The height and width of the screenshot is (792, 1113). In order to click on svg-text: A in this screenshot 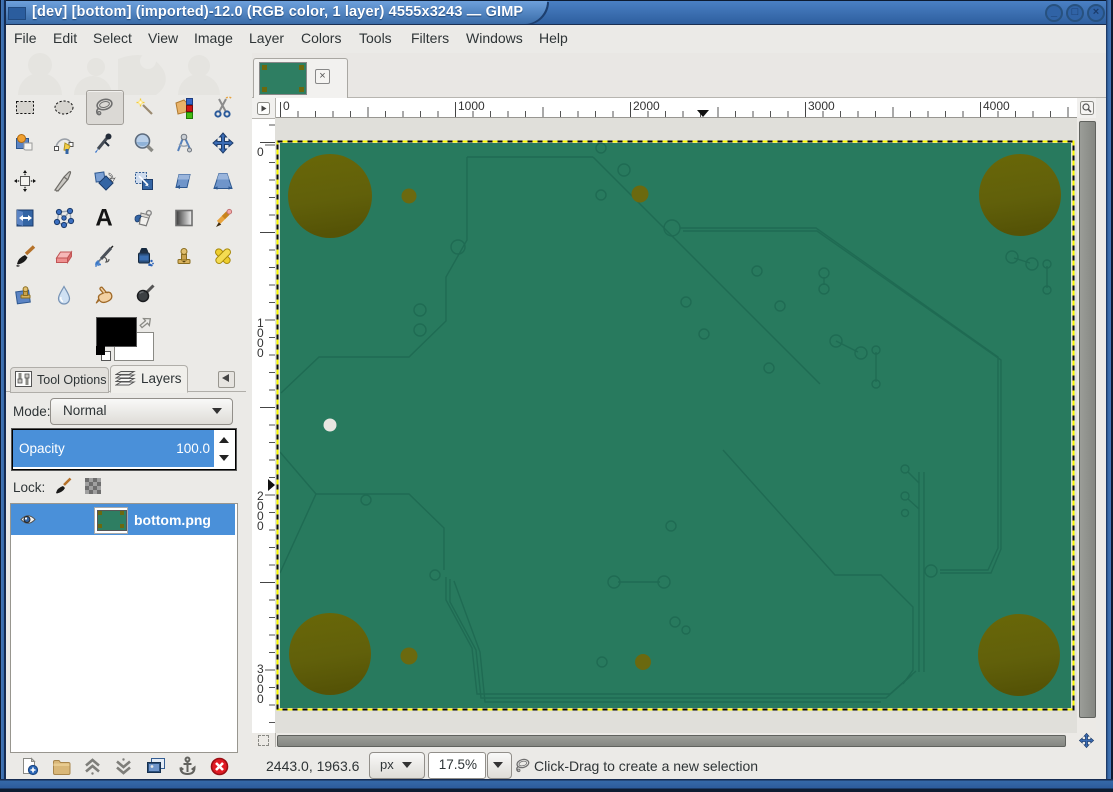, I will do `click(103, 218)`.